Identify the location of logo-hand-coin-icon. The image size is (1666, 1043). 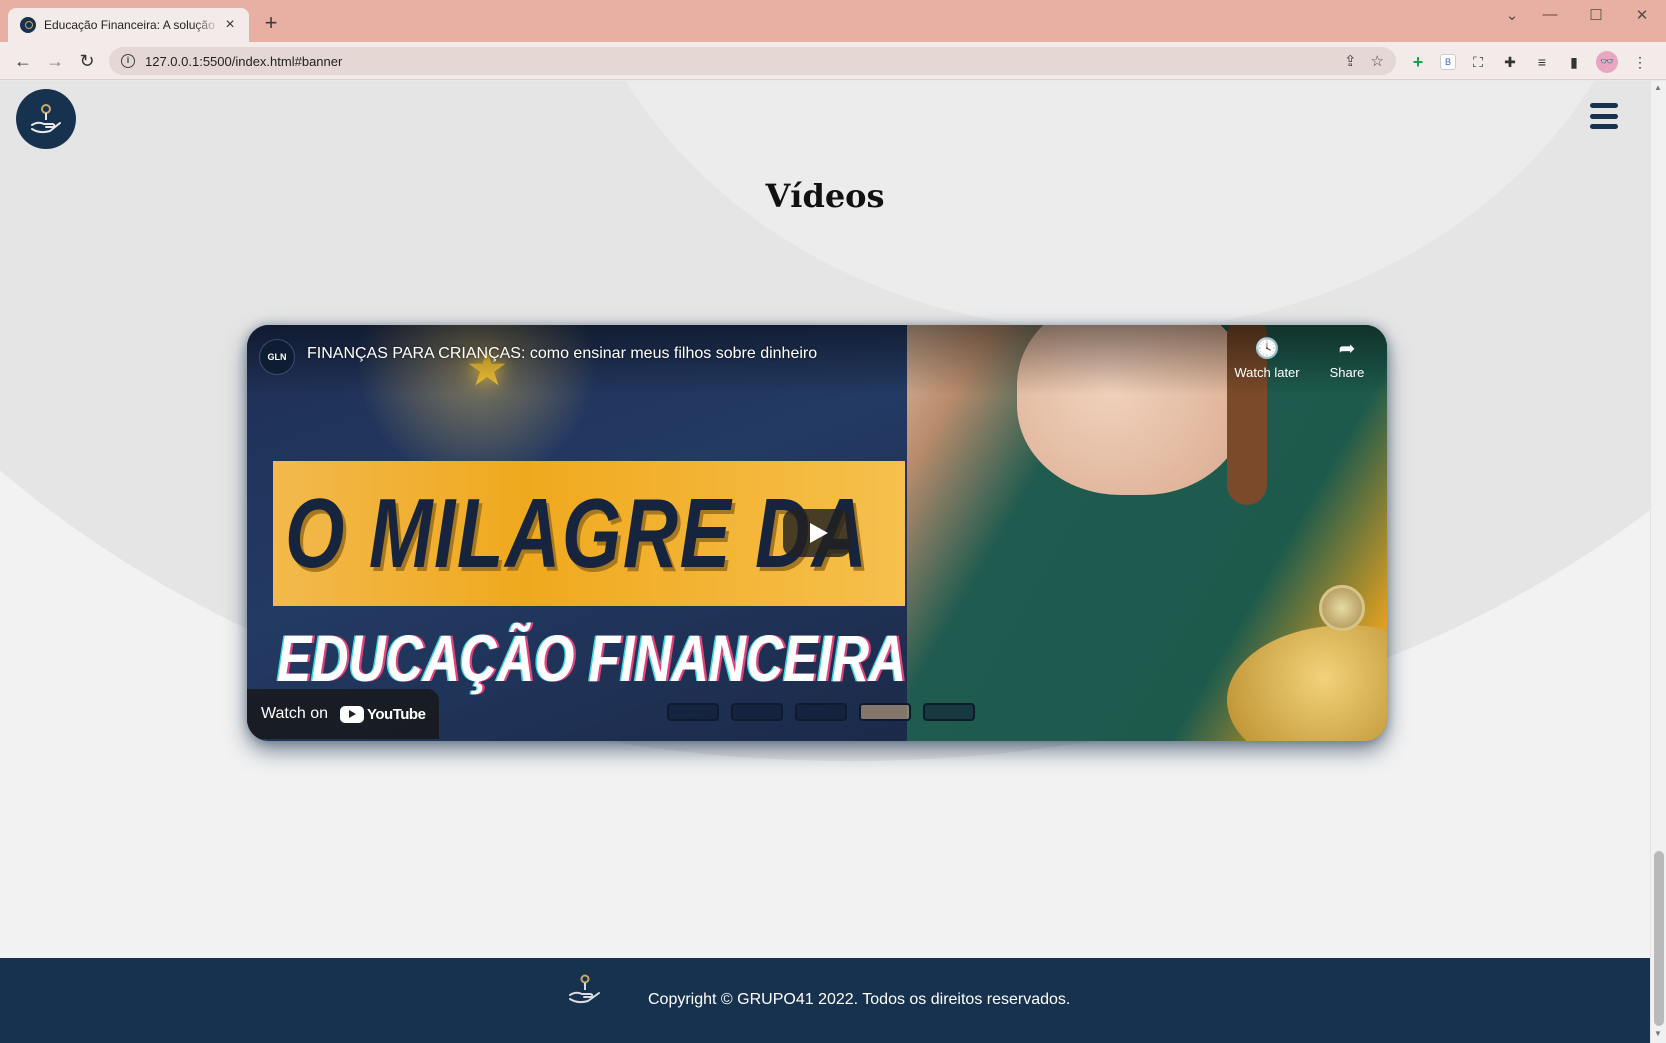
(46, 119).